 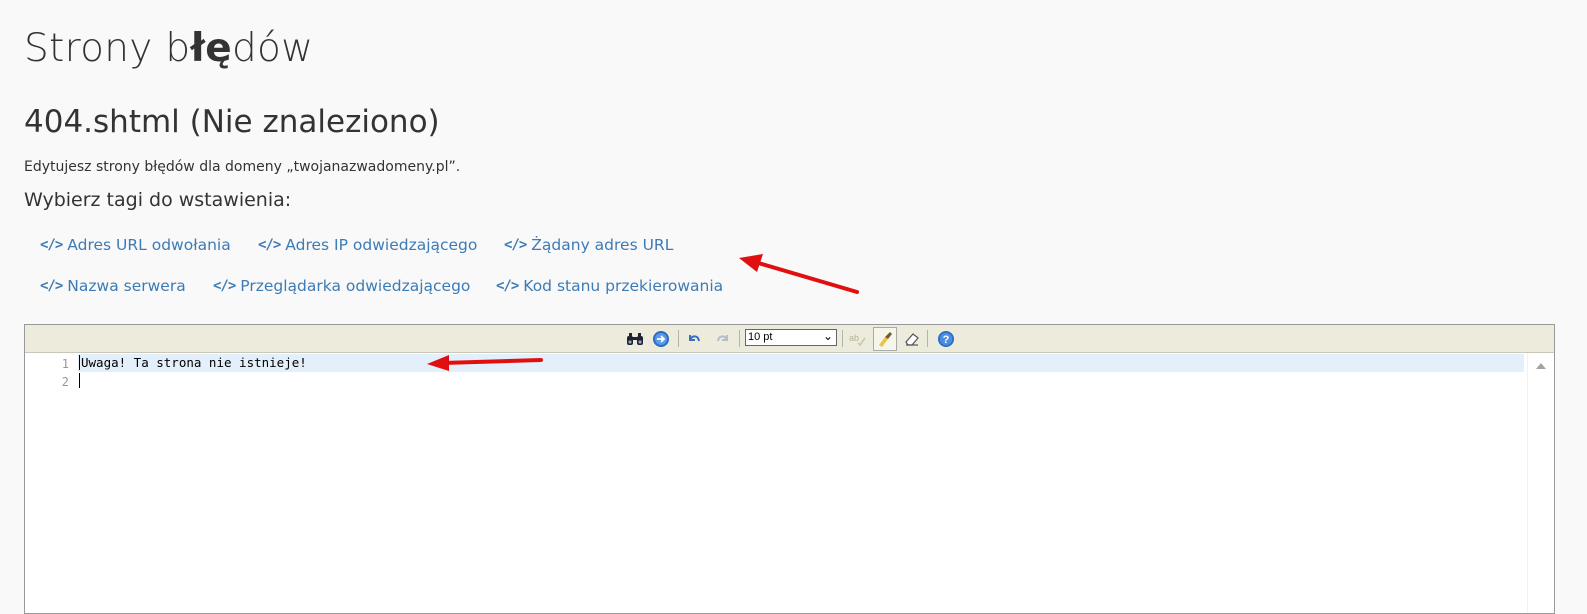 I want to click on page-title-part: dów, so click(x=272, y=48).